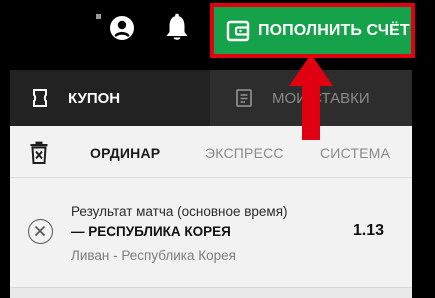 The image size is (435, 298). I want to click on selection-odds: 1.13, so click(368, 230).